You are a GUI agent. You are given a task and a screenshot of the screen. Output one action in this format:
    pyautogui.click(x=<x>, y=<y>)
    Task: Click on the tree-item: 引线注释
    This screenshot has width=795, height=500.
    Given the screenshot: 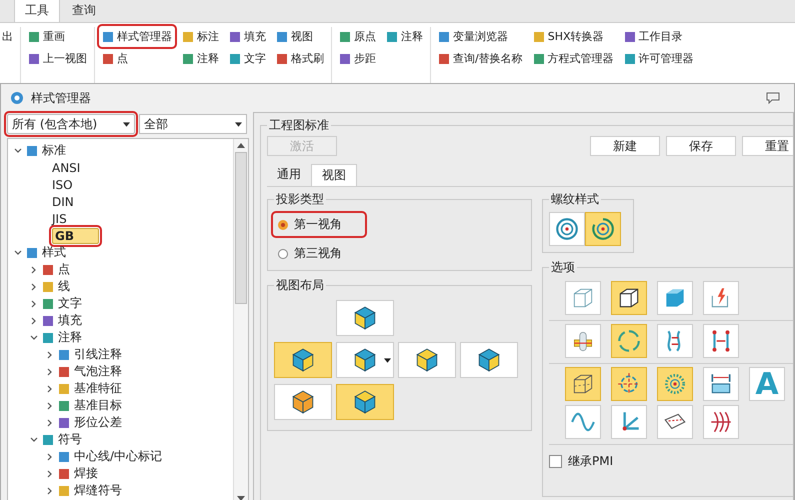 What is the action you would take?
    pyautogui.click(x=98, y=354)
    